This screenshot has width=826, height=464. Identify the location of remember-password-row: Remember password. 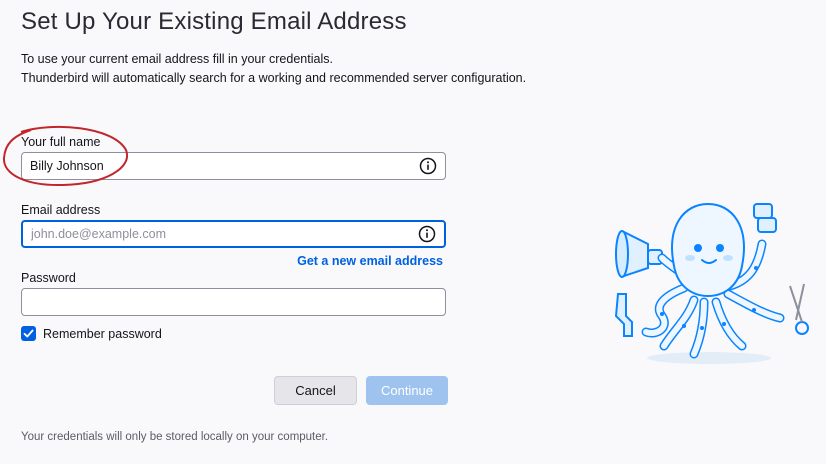
(91, 333).